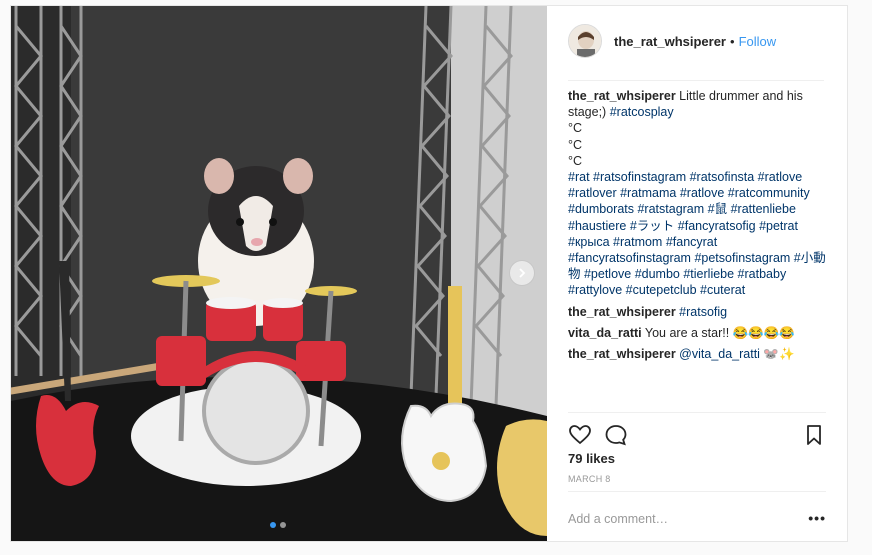 This screenshot has height=555, width=872. I want to click on carousel-indicator, so click(278, 525).